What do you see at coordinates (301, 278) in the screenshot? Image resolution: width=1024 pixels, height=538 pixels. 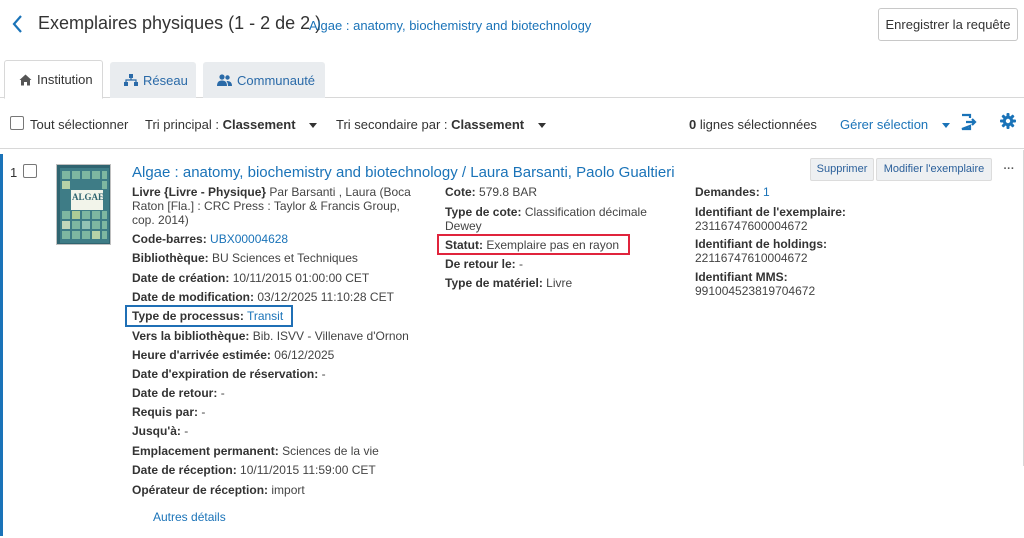 I see `field-value: 10/11/2015 01:00:00 CET` at bounding box center [301, 278].